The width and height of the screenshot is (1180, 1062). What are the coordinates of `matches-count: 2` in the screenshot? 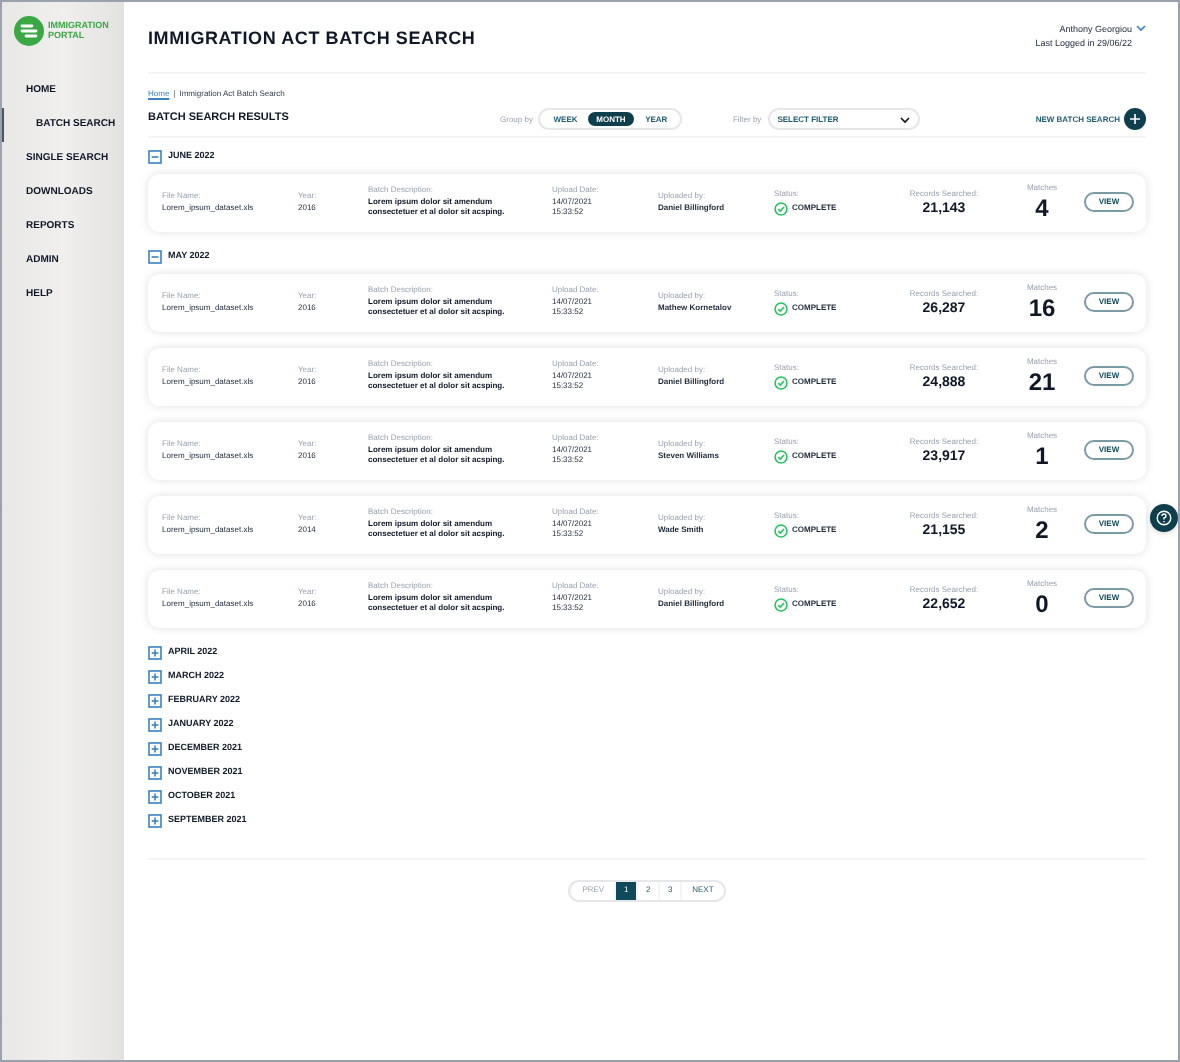 It's located at (1042, 530).